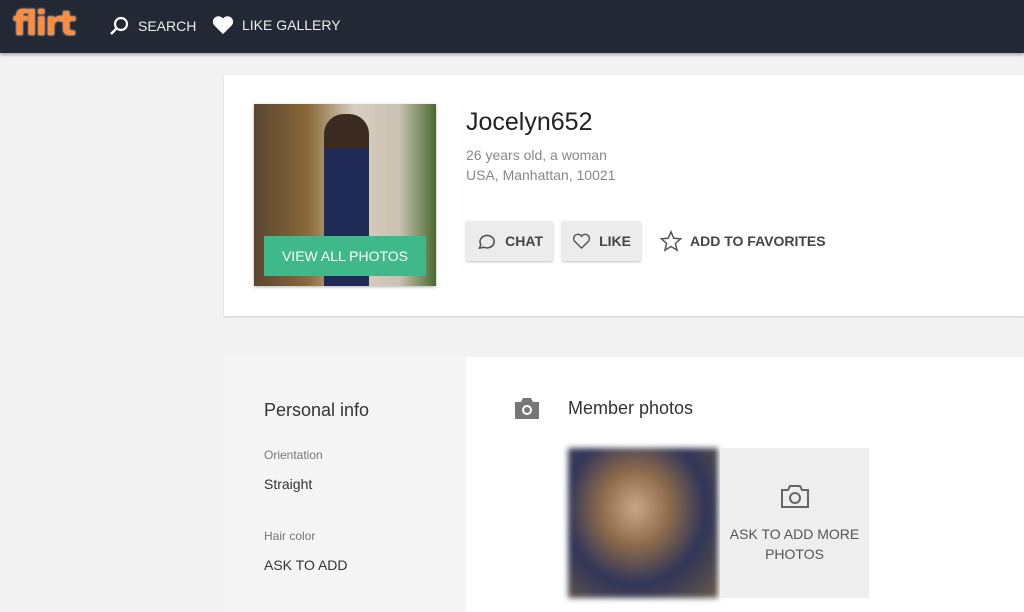 This screenshot has height=612, width=1024. Describe the element at coordinates (345, 195) in the screenshot. I see `profile-photo: VIEW ALL PHOTOS` at that location.